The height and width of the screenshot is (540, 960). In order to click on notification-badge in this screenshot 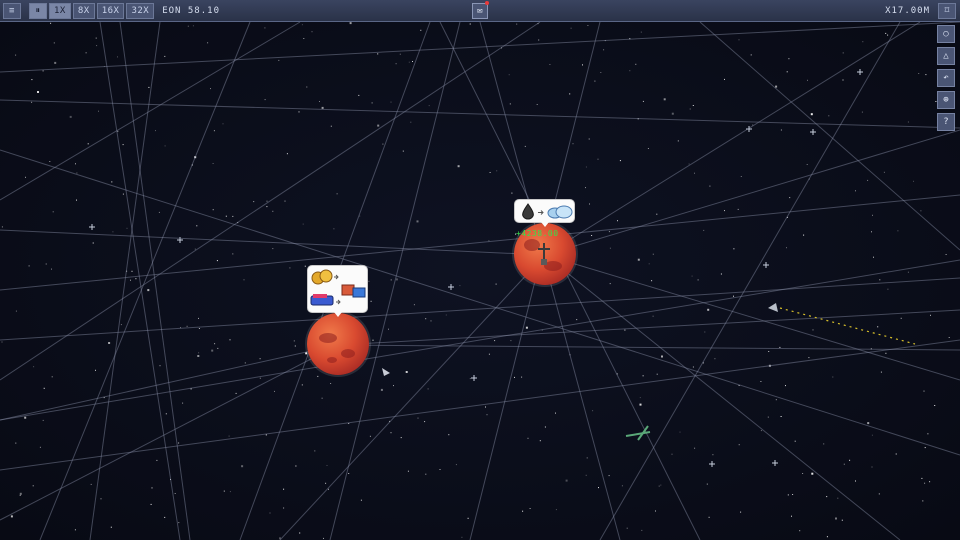, I will do `click(487, 3)`.